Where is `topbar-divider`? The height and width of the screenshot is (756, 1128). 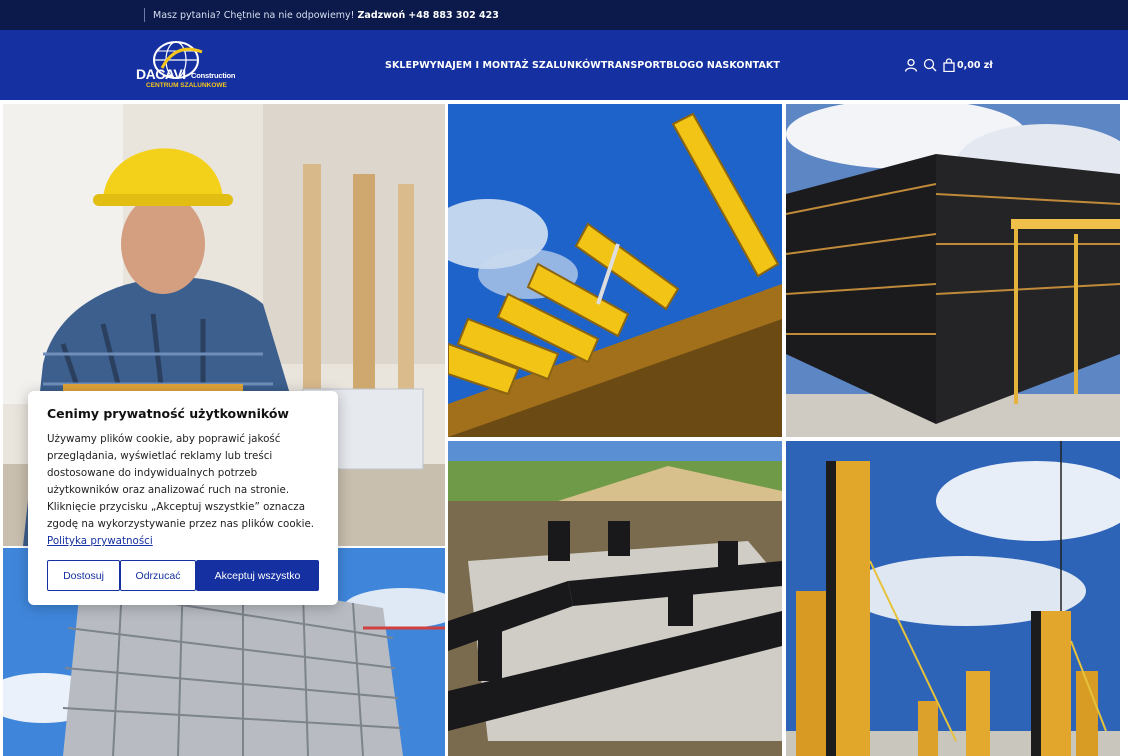
topbar-divider is located at coordinates (144, 15).